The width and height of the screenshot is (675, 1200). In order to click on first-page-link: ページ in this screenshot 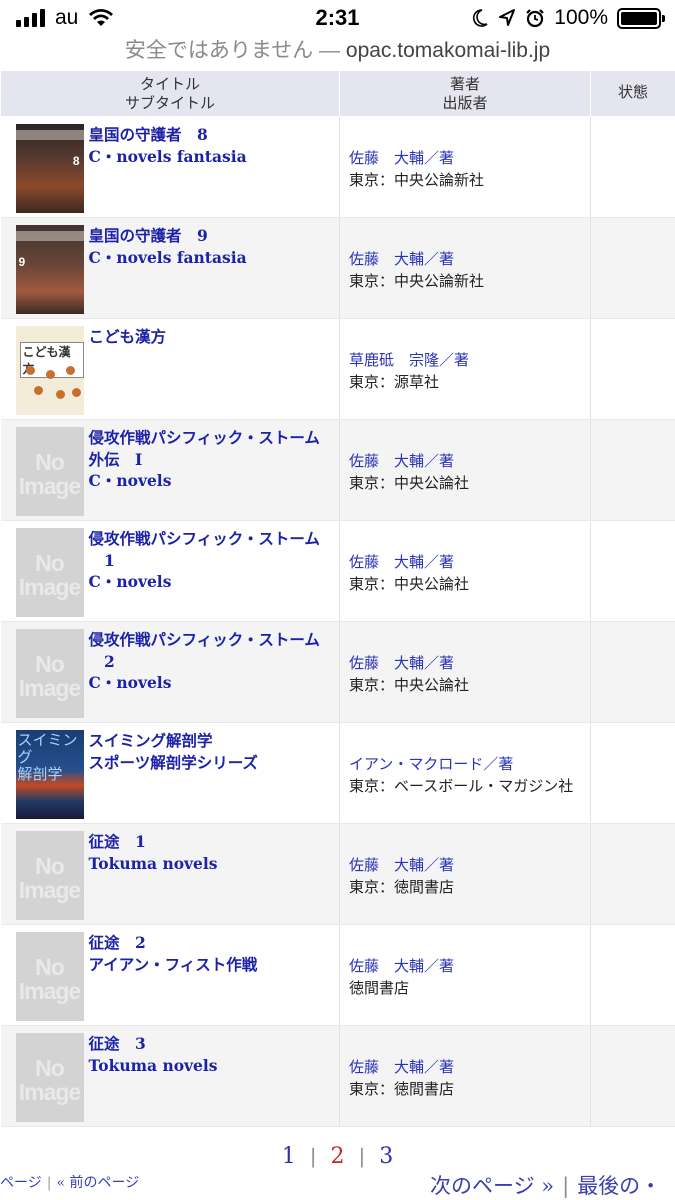, I will do `click(21, 1183)`.